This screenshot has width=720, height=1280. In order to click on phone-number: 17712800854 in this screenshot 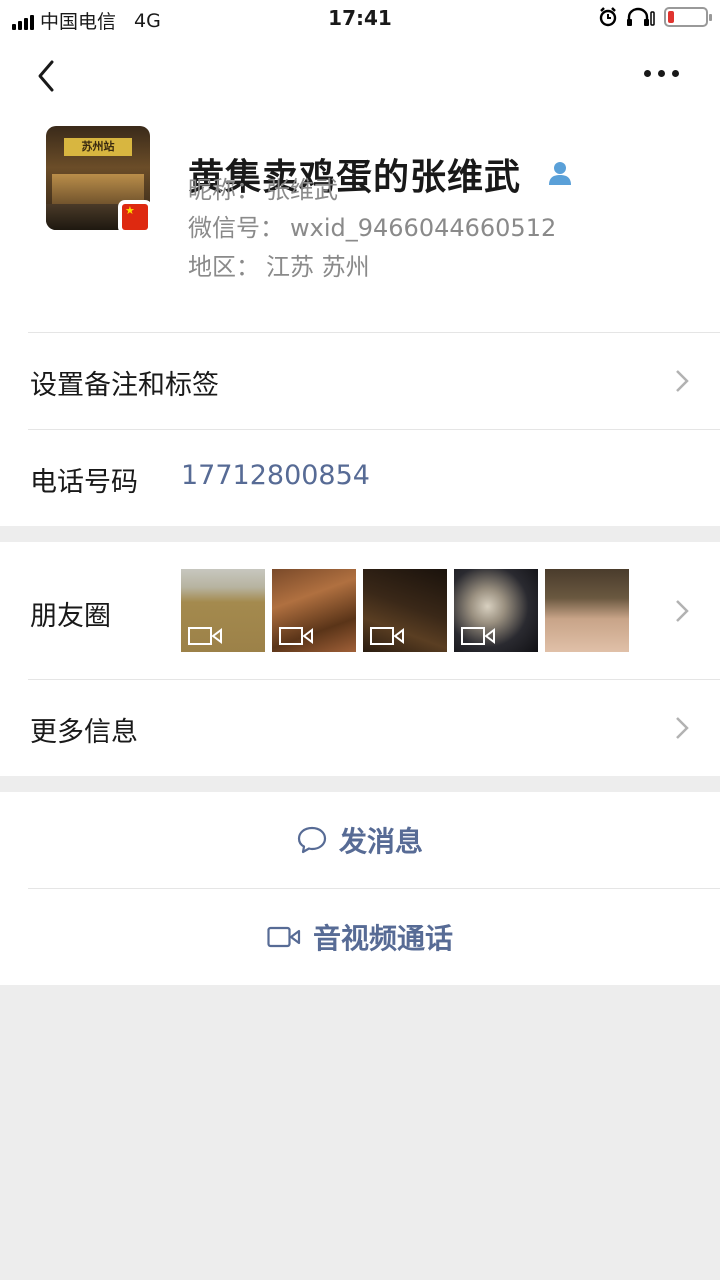, I will do `click(275, 475)`.